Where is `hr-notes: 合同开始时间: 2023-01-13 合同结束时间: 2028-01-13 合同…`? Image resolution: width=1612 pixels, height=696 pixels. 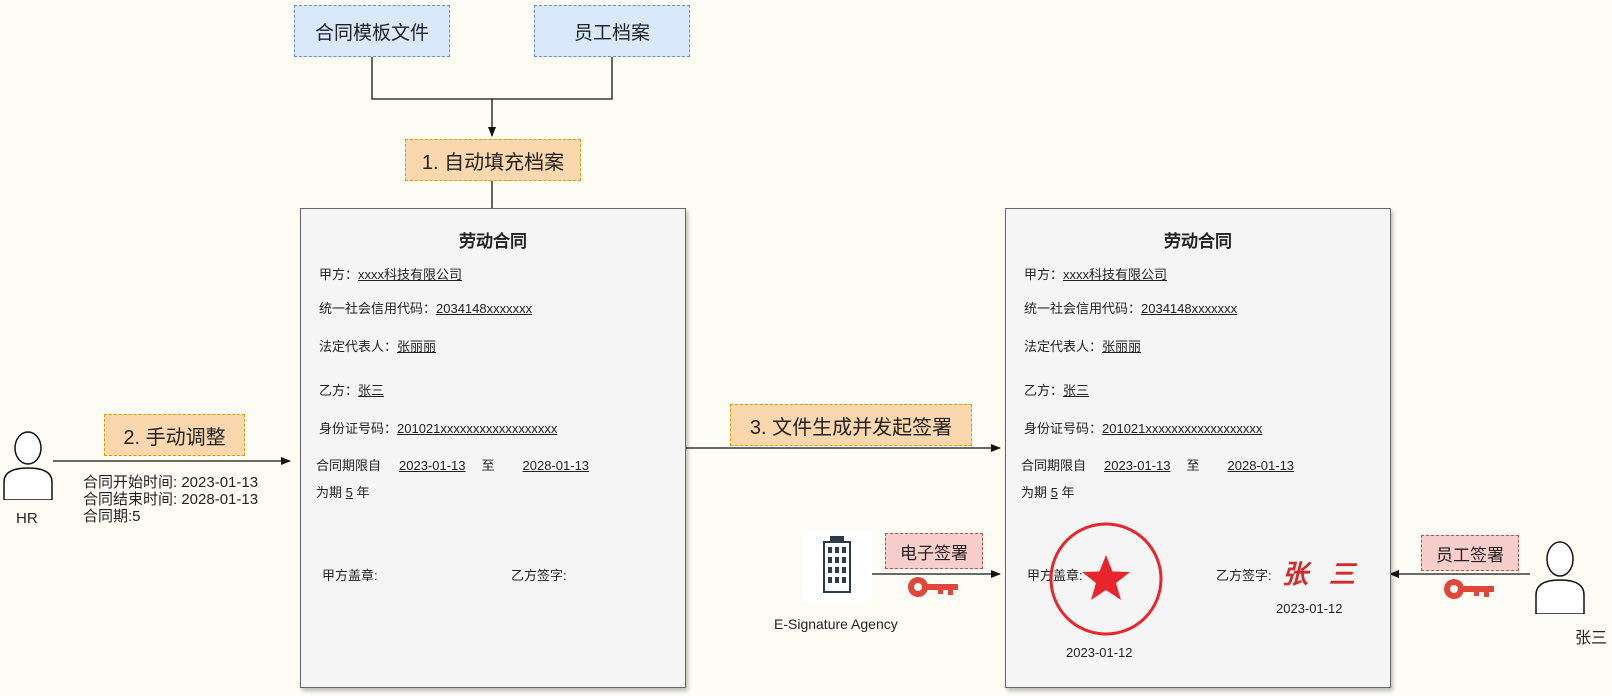 hr-notes: 合同开始时间: 2023-01-13 合同结束时间: 2028-01-13 合同… is located at coordinates (170, 499).